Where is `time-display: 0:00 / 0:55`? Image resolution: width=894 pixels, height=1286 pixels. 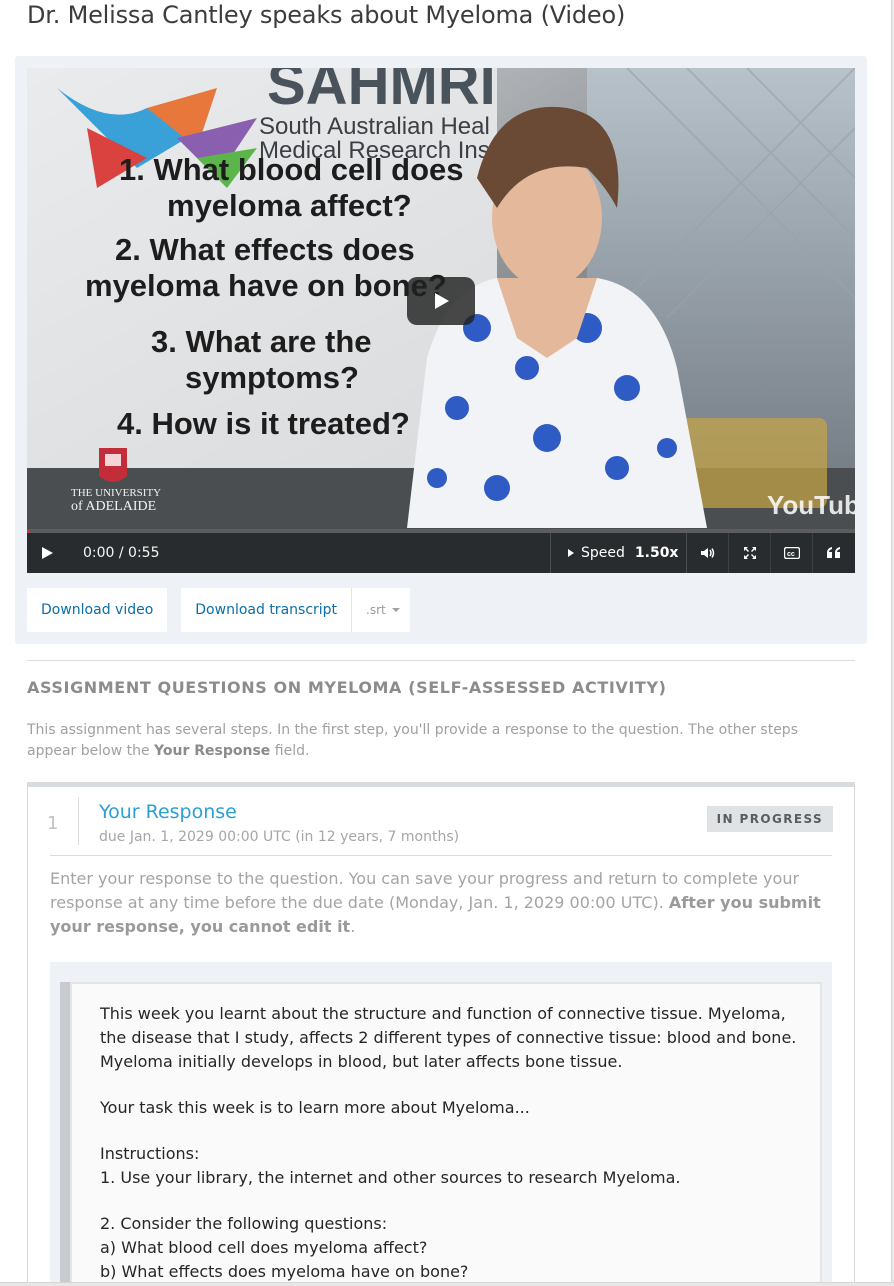
time-display: 0:00 / 0:55 is located at coordinates (121, 553).